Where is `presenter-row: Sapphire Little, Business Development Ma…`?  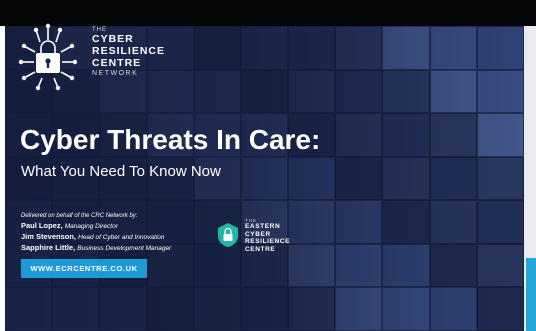 presenter-row: Sapphire Little, Business Development Ma… is located at coordinates (96, 248).